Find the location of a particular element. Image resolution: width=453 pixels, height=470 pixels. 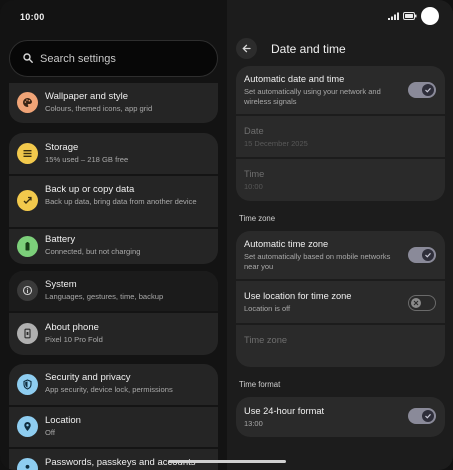

status-bar: 10:00 is located at coordinates (226, 17).